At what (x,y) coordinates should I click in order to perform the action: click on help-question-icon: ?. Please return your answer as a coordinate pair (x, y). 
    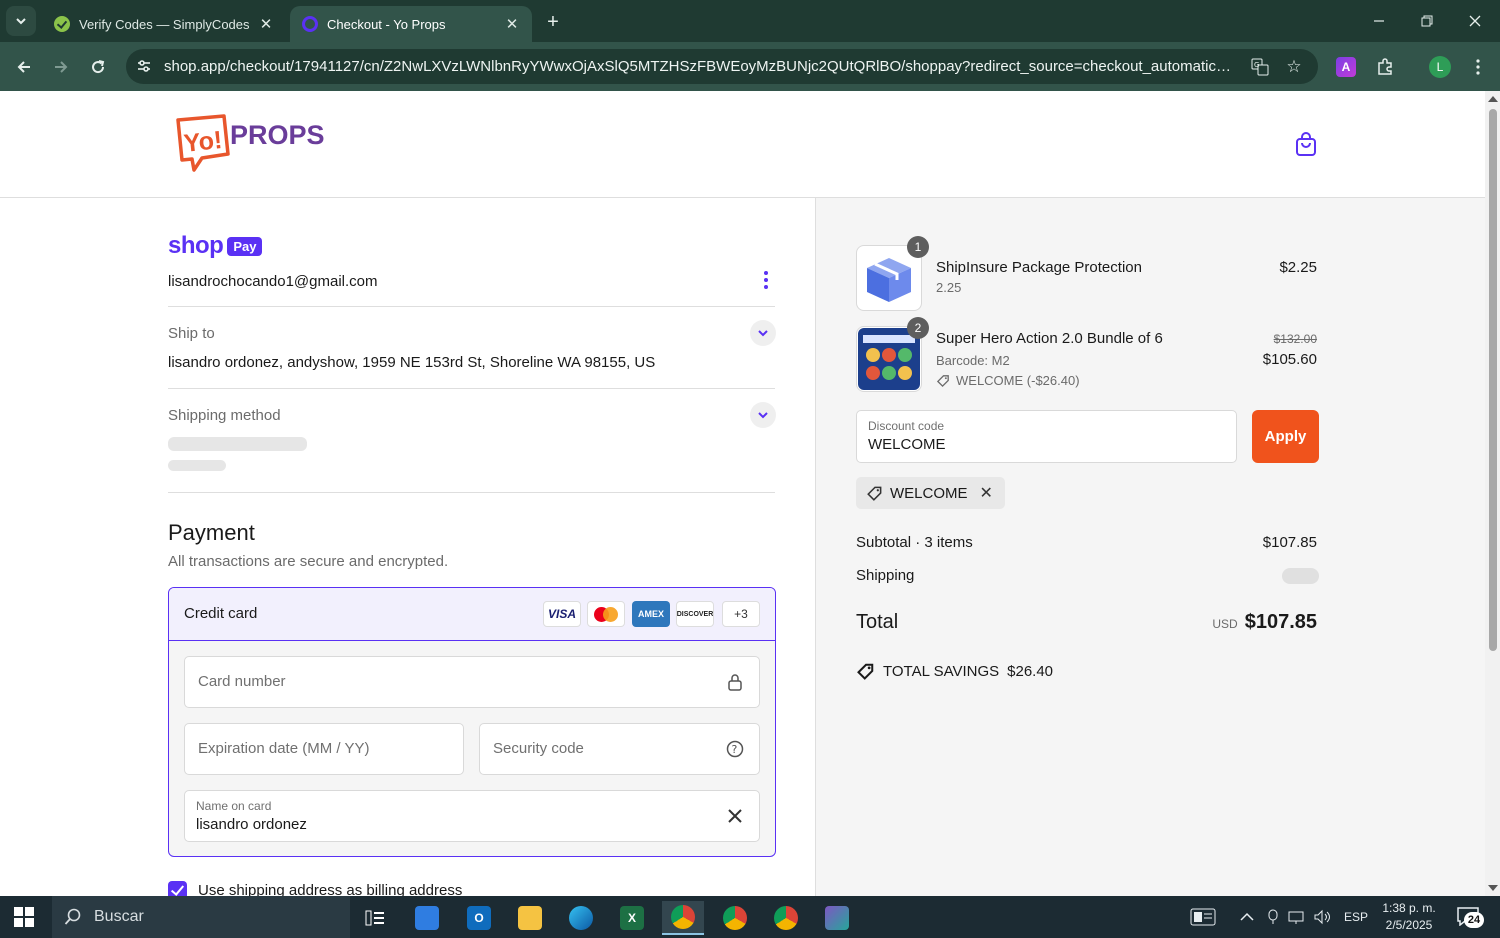
    Looking at the image, I should click on (735, 749).